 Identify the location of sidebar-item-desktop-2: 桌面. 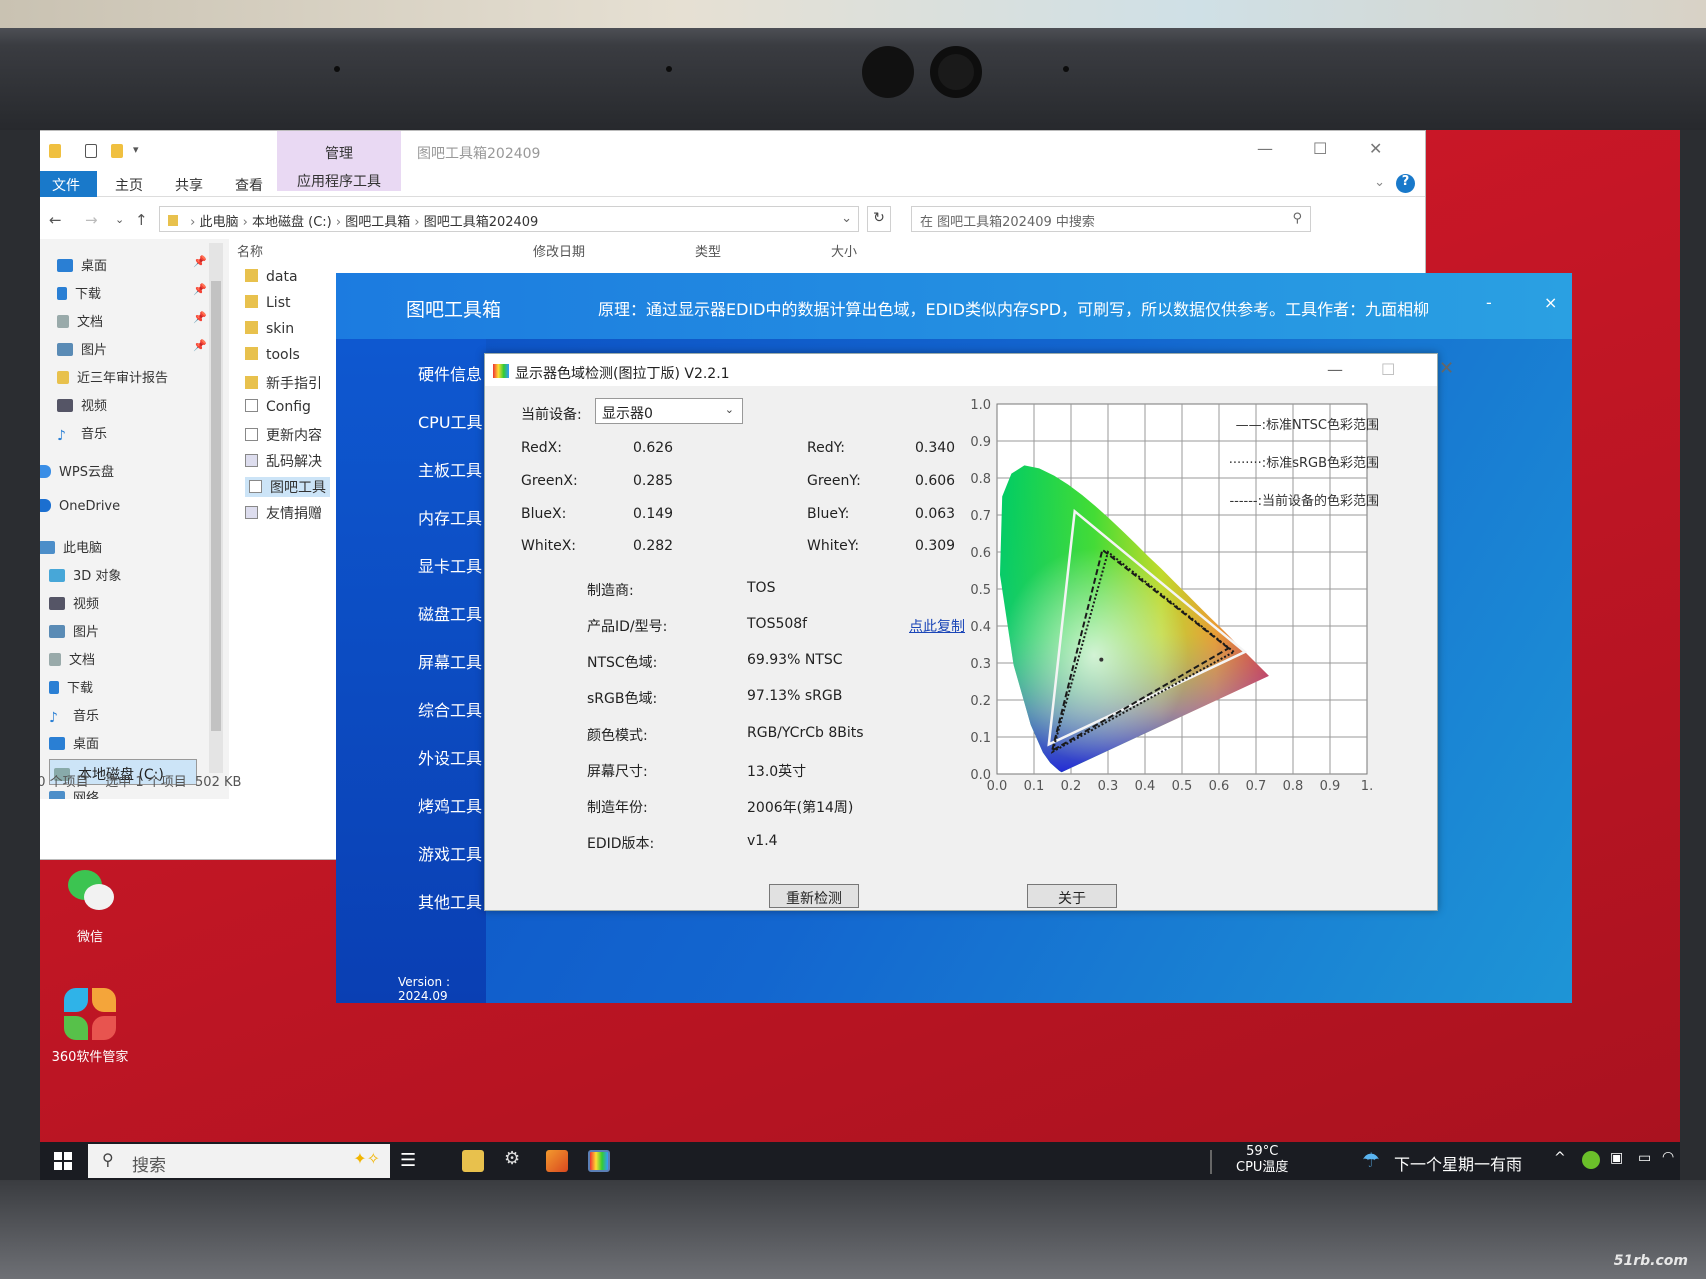
(74, 744).